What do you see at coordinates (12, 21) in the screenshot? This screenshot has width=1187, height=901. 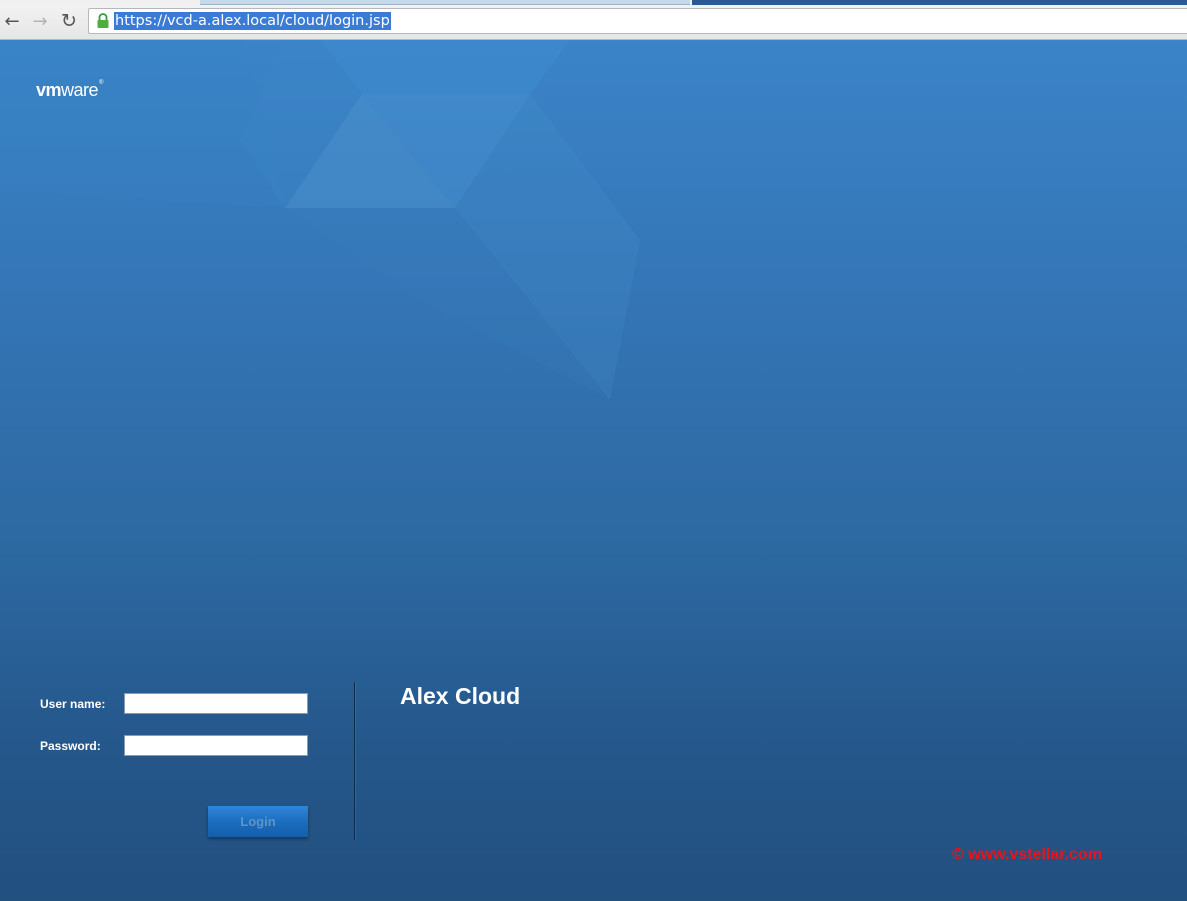 I see `back-arrow-icon: ←` at bounding box center [12, 21].